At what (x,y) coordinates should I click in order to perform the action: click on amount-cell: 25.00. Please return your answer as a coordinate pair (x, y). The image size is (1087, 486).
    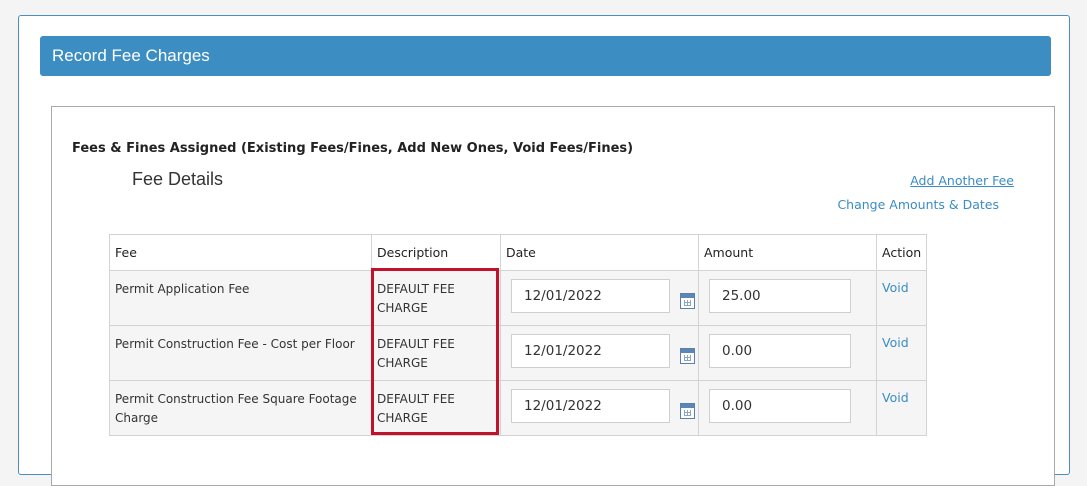
    Looking at the image, I should click on (787, 298).